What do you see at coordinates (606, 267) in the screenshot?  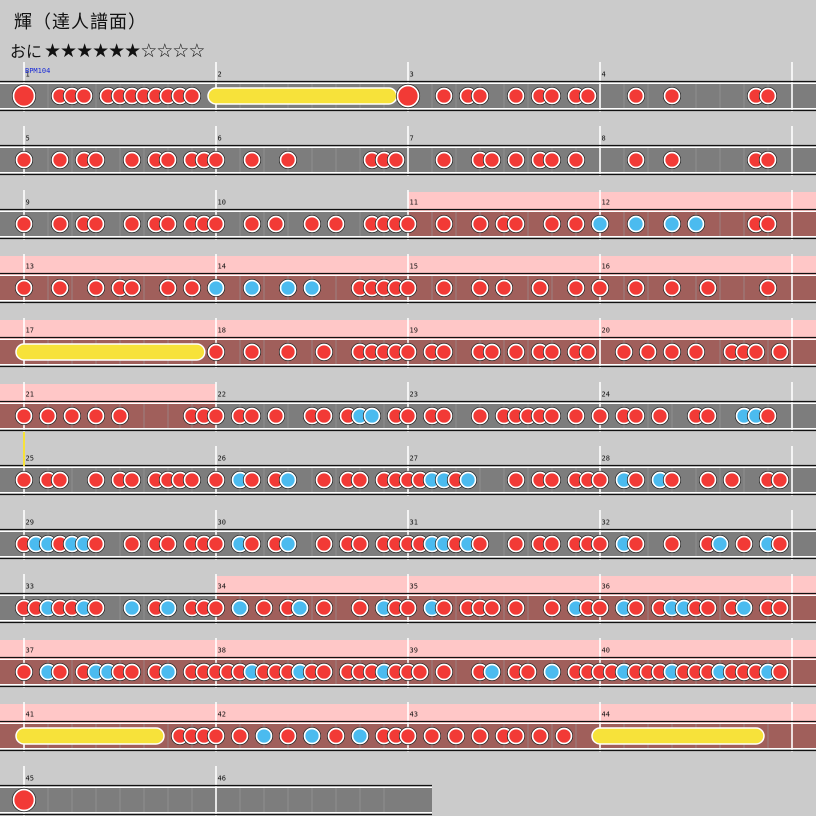 I see `measure-number: 16` at bounding box center [606, 267].